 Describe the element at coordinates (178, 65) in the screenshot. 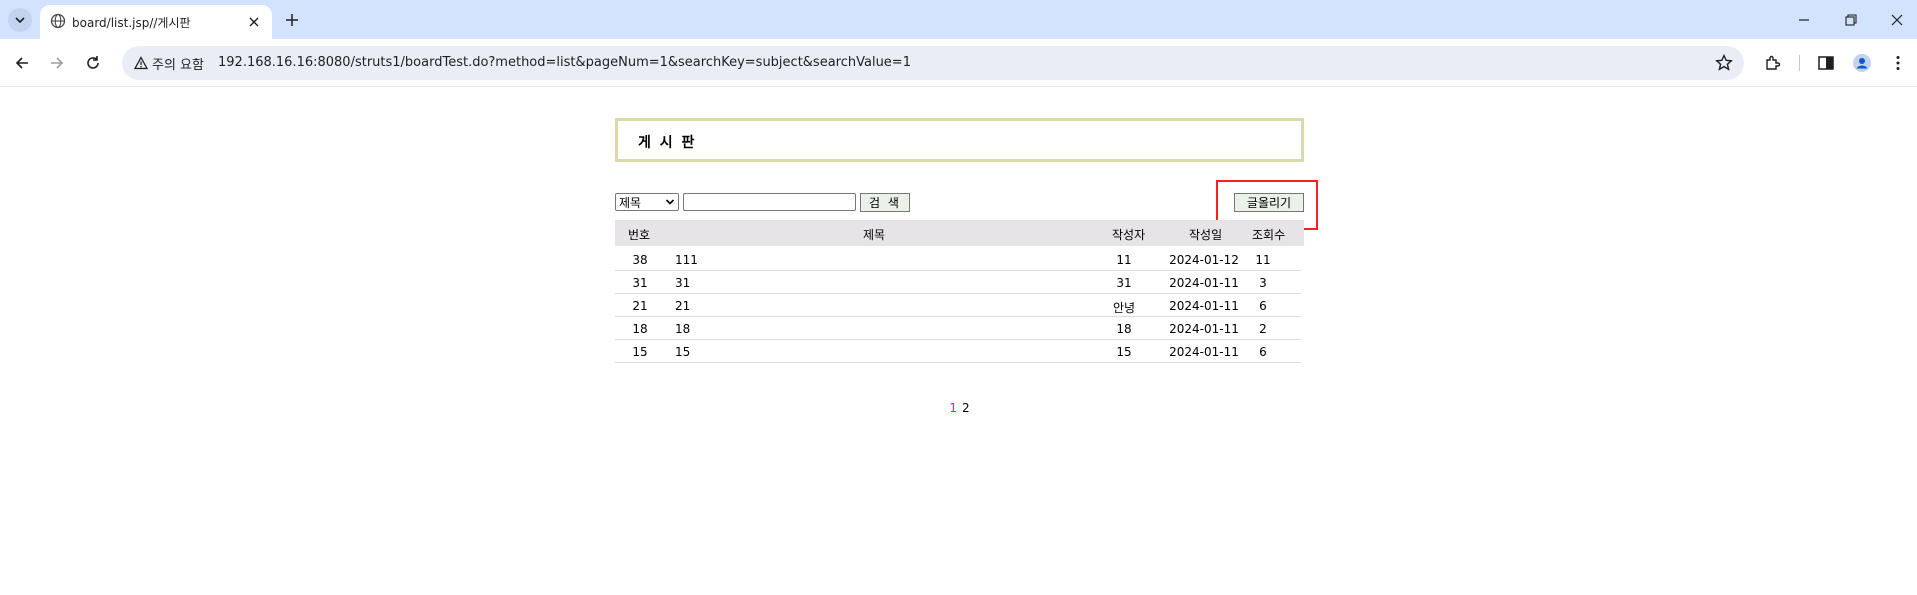

I see `security-label: 주의 요함` at that location.